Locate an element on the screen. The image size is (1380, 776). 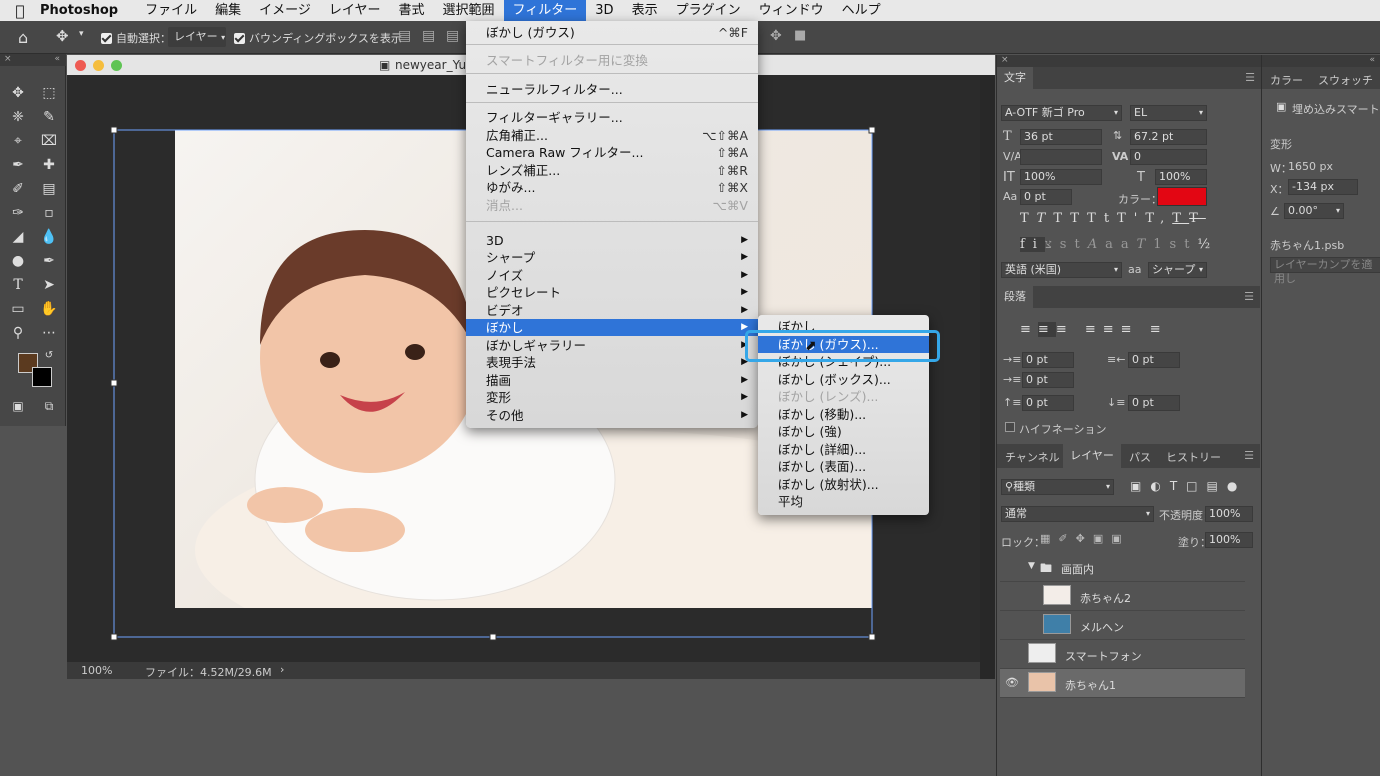
stamp-tool-icon: ▤ is located at coordinates (49, 189).